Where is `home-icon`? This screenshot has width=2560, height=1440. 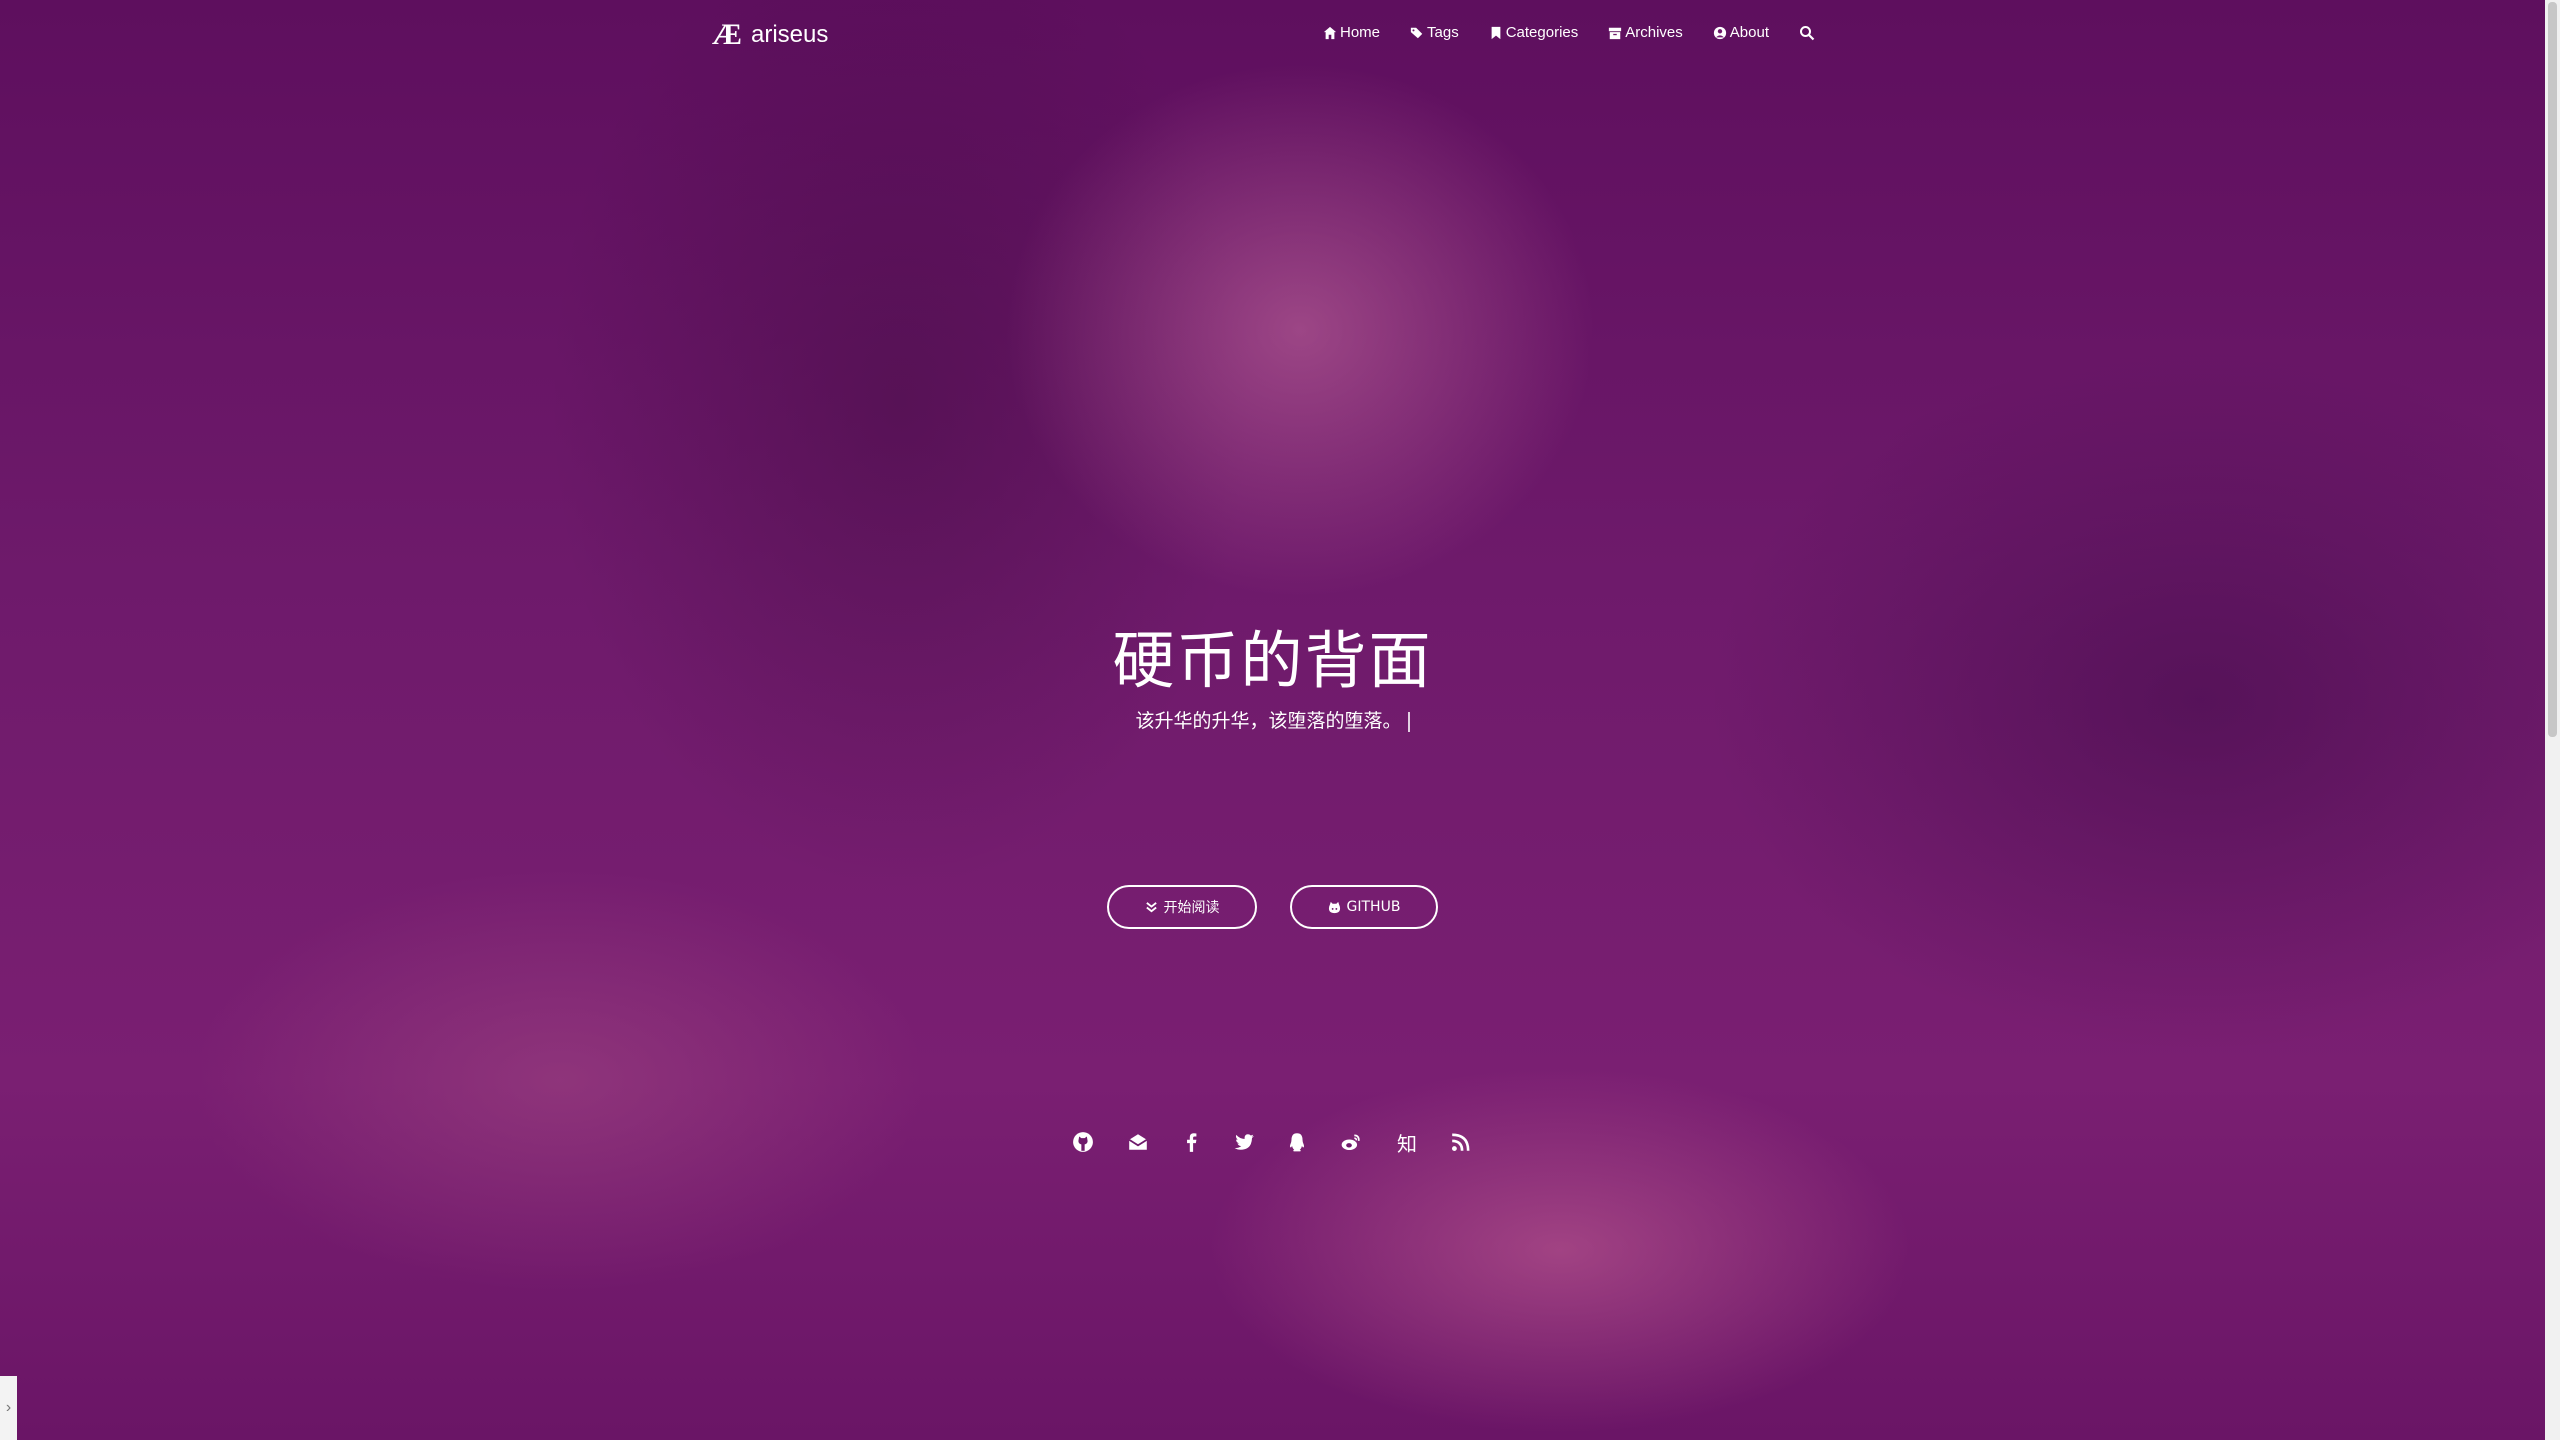
home-icon is located at coordinates (1330, 32).